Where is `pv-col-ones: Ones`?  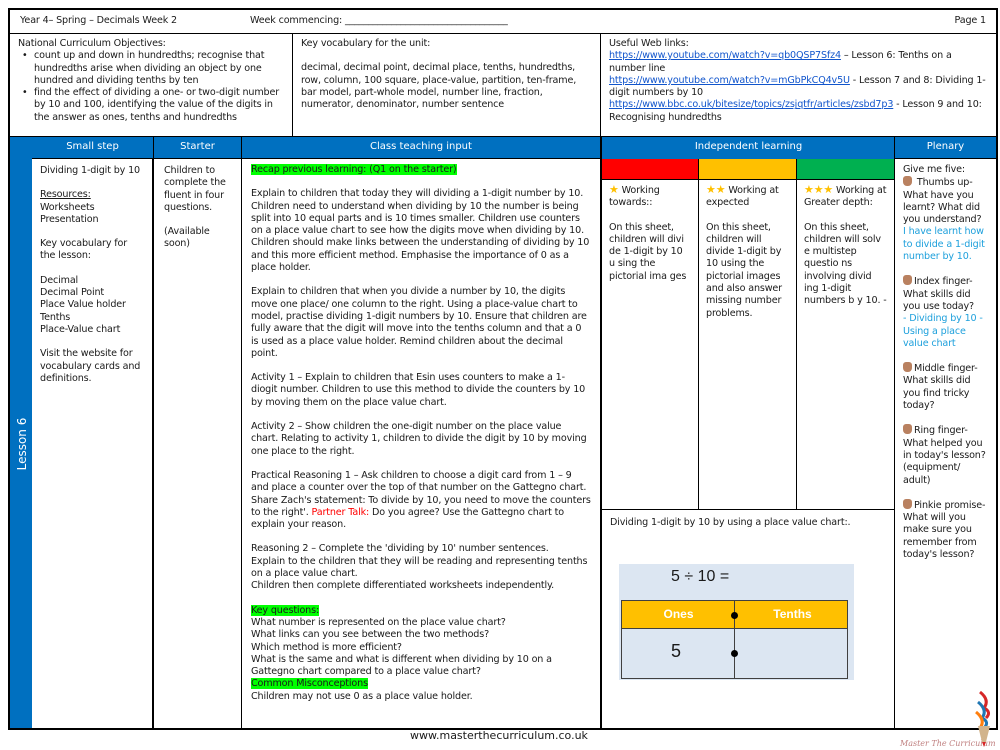
pv-col-ones: Ones is located at coordinates (678, 614).